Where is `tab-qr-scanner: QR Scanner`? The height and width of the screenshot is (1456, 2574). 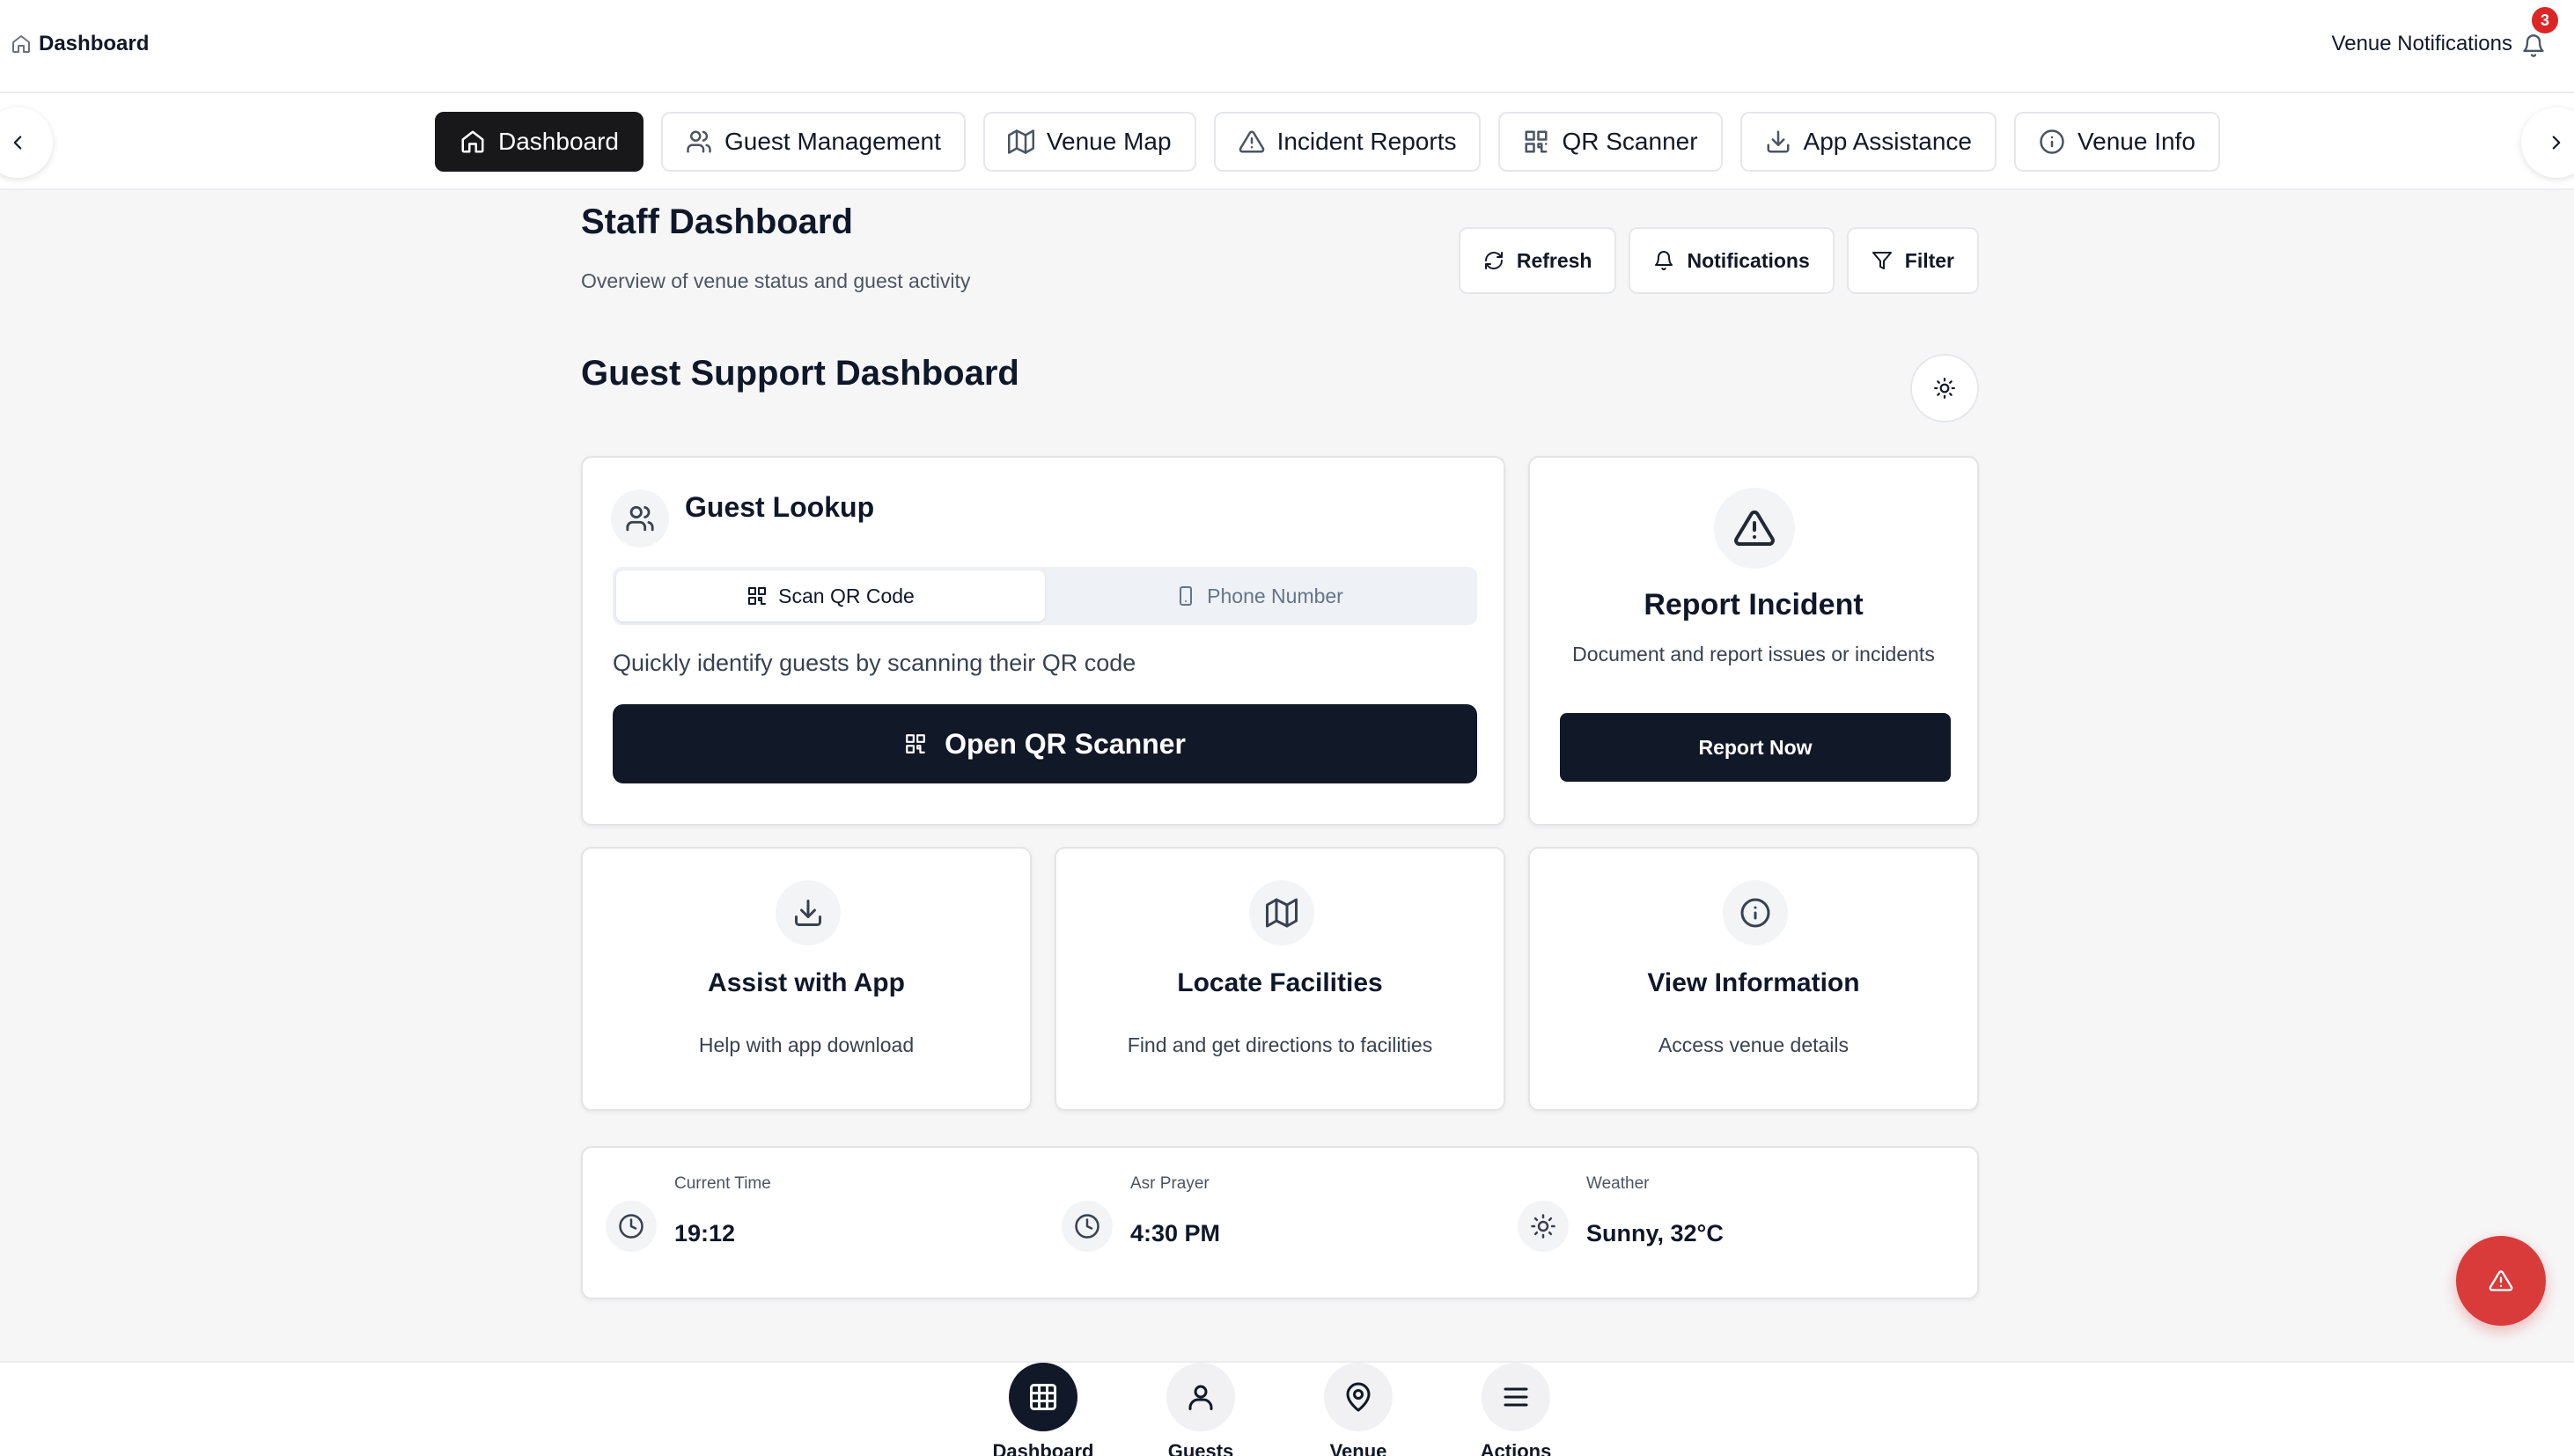 tab-qr-scanner: QR Scanner is located at coordinates (1611, 142).